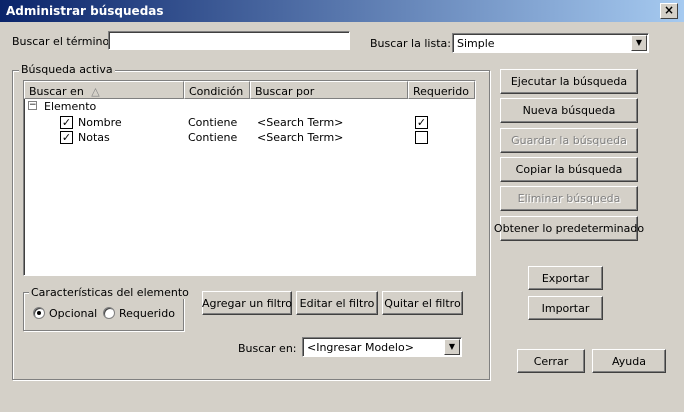 This screenshot has width=684, height=412. What do you see at coordinates (421, 137) in the screenshot?
I see `required-checkbox` at bounding box center [421, 137].